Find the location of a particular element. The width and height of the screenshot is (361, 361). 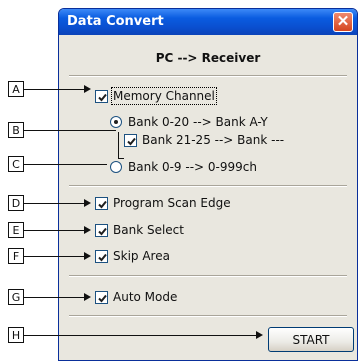

callout-f: F is located at coordinates (16, 256).